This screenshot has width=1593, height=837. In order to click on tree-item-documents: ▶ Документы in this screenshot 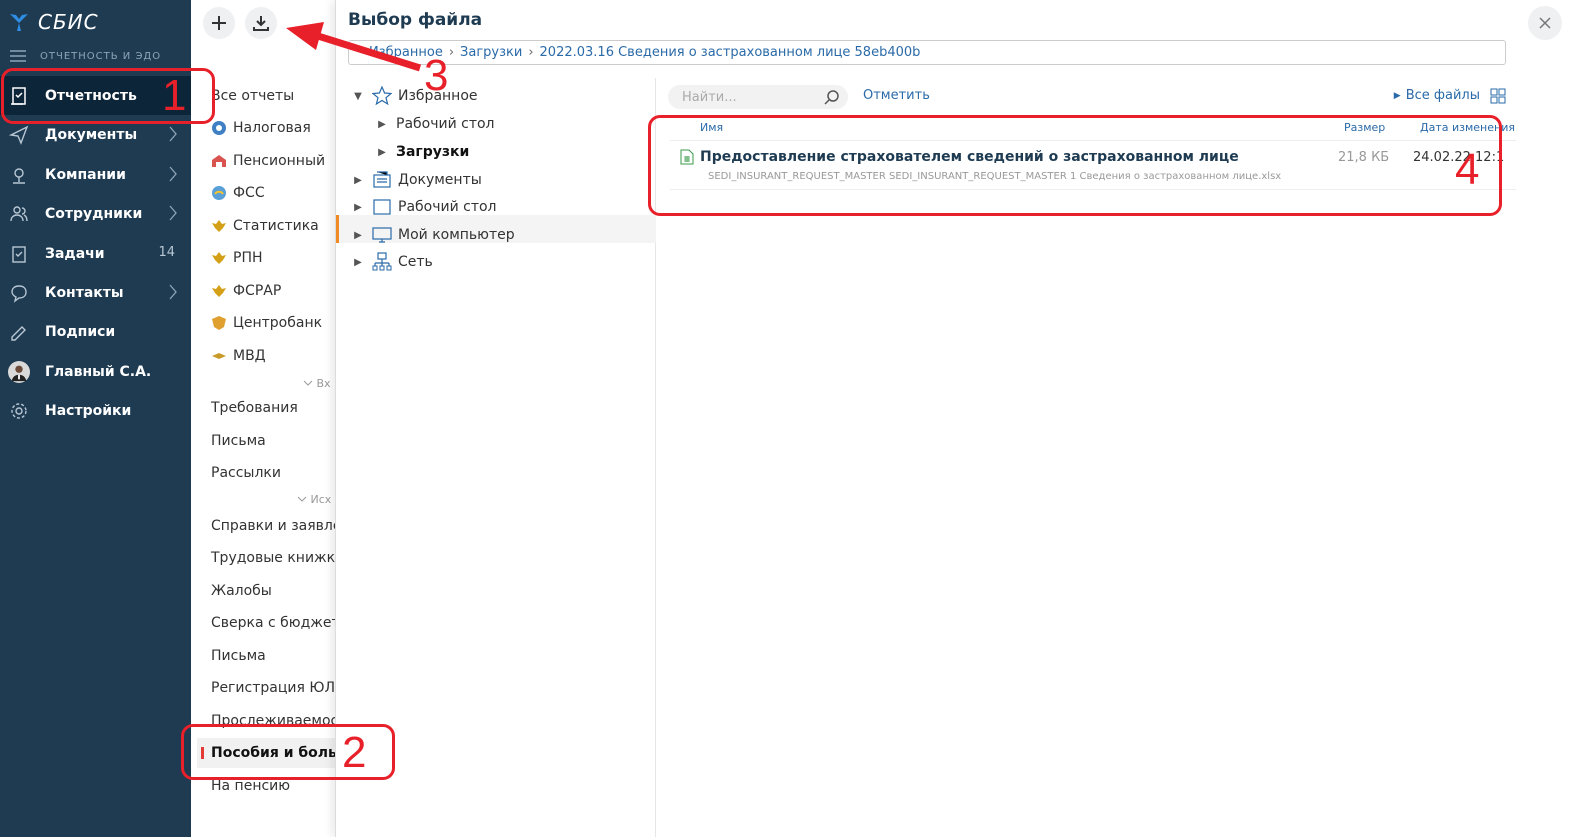, I will do `click(417, 180)`.